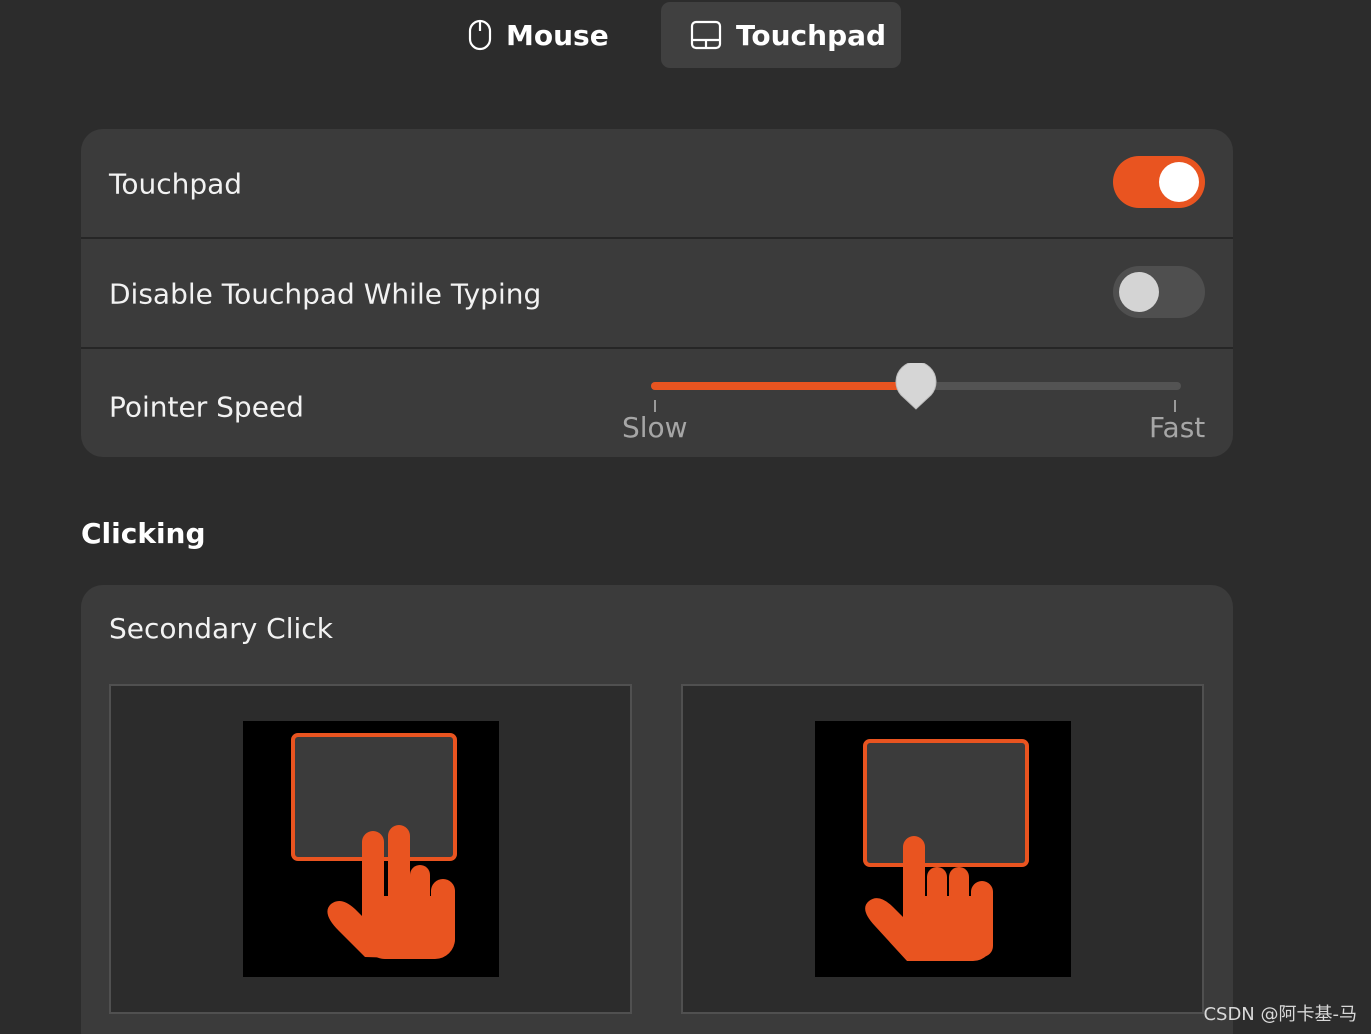 The height and width of the screenshot is (1034, 1371). What do you see at coordinates (655, 427) in the screenshot?
I see `slow-label: Slow` at bounding box center [655, 427].